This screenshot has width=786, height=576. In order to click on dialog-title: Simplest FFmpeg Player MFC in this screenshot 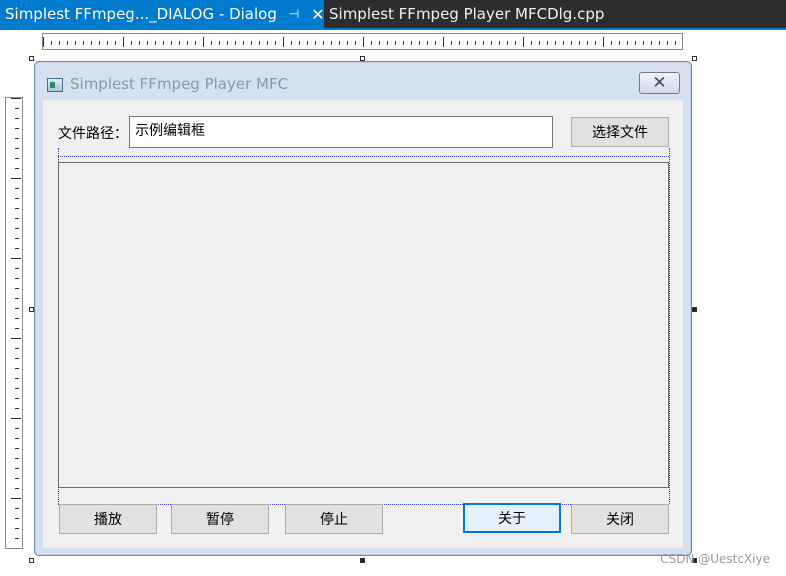, I will do `click(179, 84)`.